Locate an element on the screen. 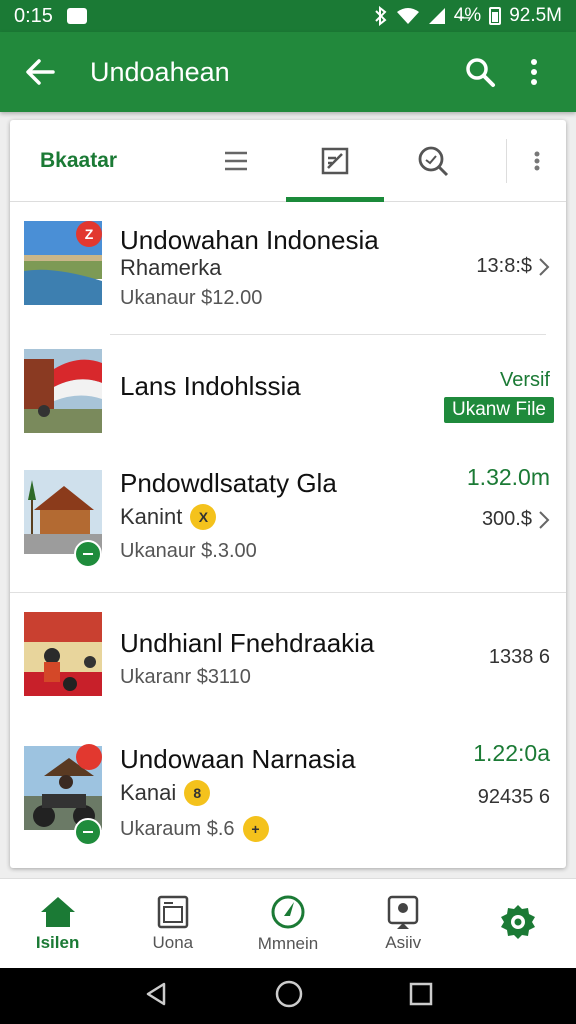 This screenshot has width=576, height=1024. item-subtitle-text: Kanai is located at coordinates (148, 792).